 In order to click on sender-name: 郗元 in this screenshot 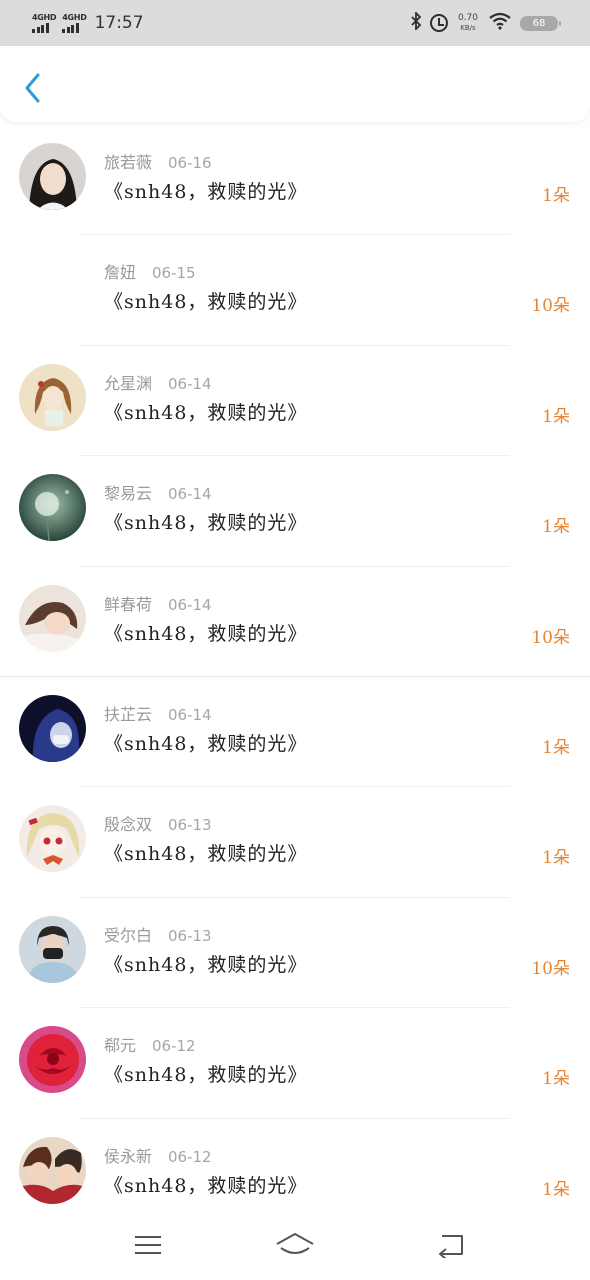, I will do `click(120, 1046)`.